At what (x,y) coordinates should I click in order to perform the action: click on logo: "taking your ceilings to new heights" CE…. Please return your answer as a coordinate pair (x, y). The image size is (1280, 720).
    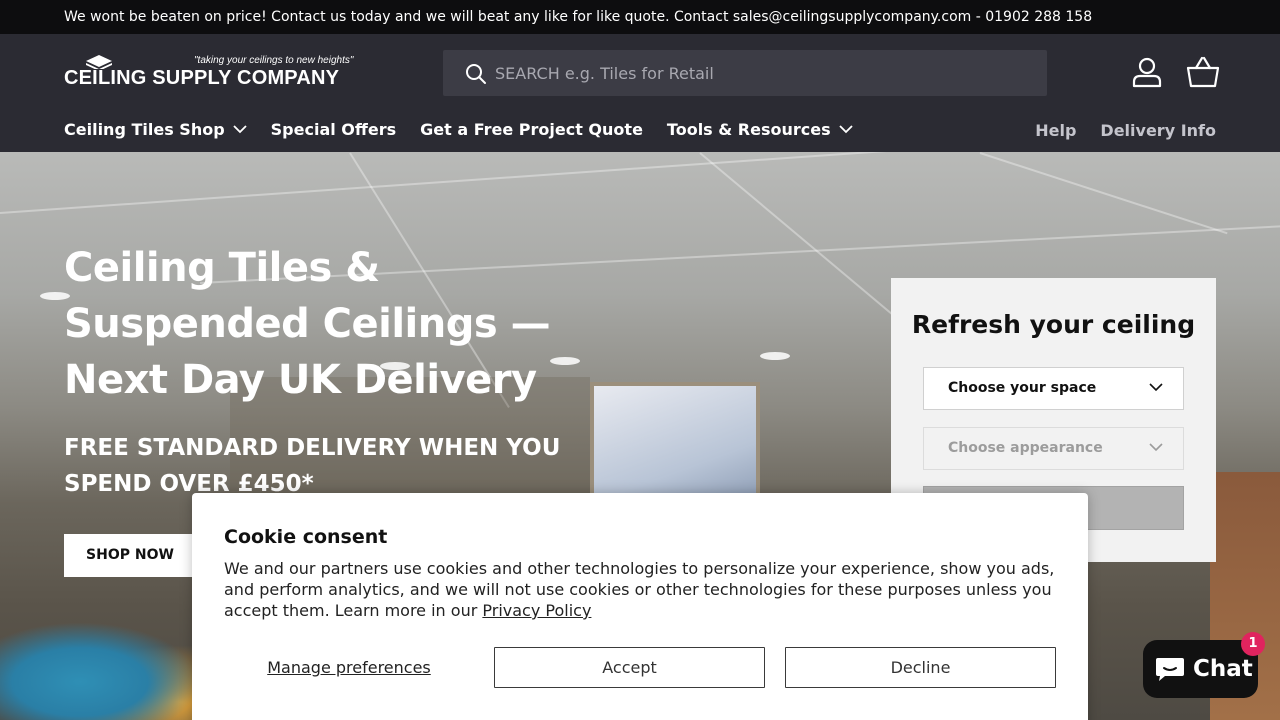
    Looking at the image, I should click on (214, 74).